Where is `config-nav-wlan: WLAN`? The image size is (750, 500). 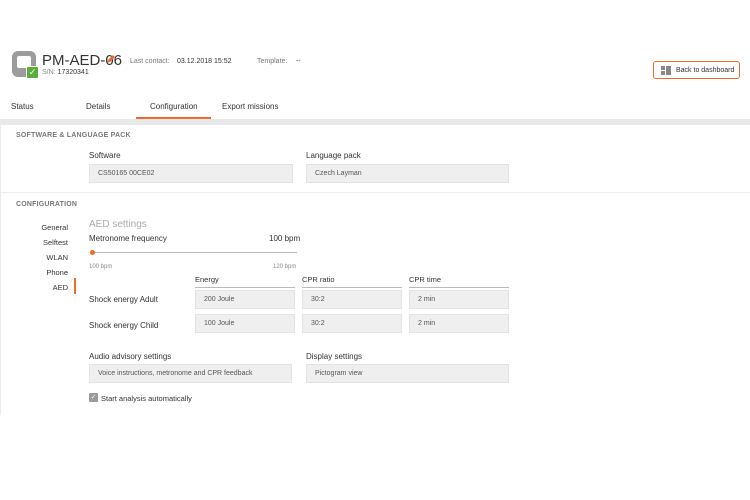
config-nav-wlan: WLAN is located at coordinates (57, 257).